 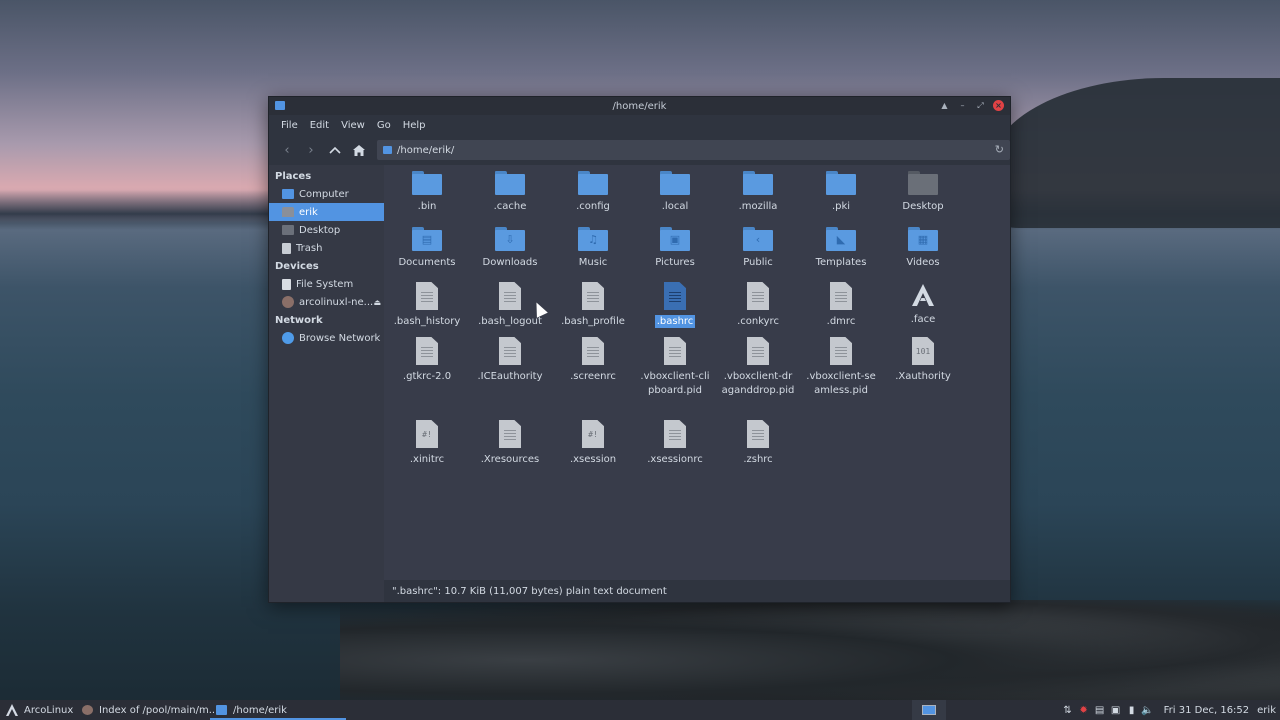 What do you see at coordinates (510, 263) in the screenshot?
I see `file-name: Downloads` at bounding box center [510, 263].